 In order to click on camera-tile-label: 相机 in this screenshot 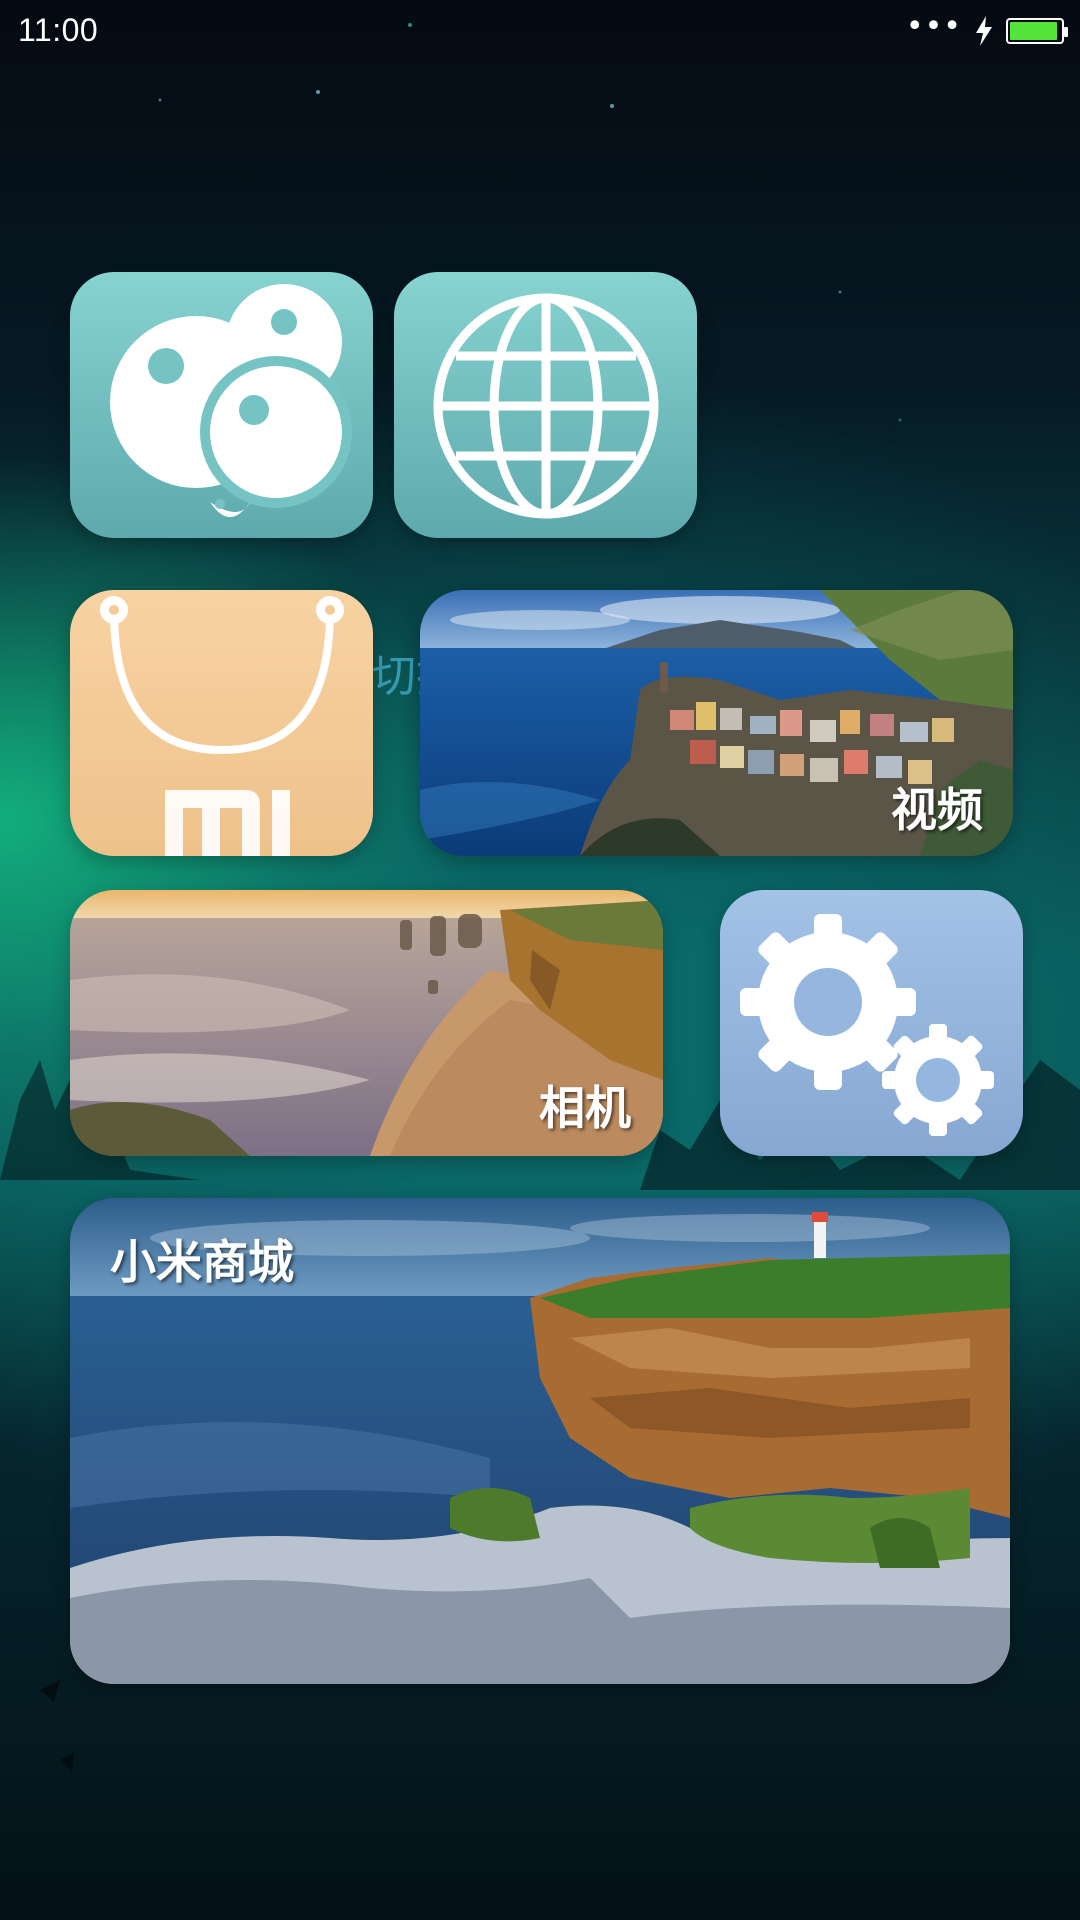, I will do `click(585, 1108)`.